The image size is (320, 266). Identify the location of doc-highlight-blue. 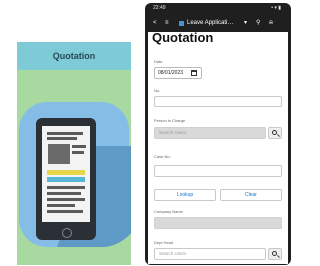
(66, 179).